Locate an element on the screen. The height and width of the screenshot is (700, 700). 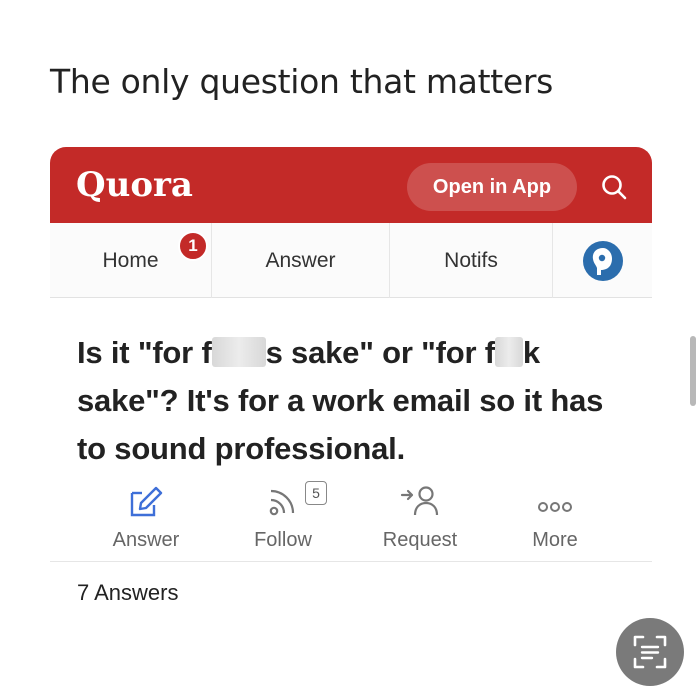
question-actions: Answer 5 Follow Request More is located at coordinates (351, 520).